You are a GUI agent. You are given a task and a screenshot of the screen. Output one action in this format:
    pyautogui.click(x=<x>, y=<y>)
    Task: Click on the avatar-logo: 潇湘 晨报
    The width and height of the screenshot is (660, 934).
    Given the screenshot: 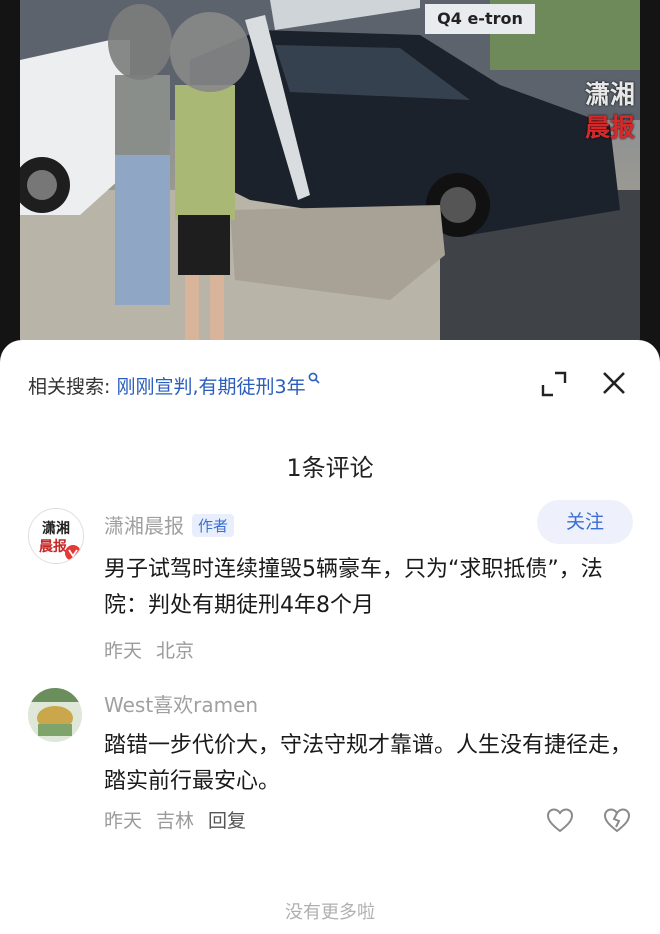 What is the action you would take?
    pyautogui.click(x=56, y=536)
    